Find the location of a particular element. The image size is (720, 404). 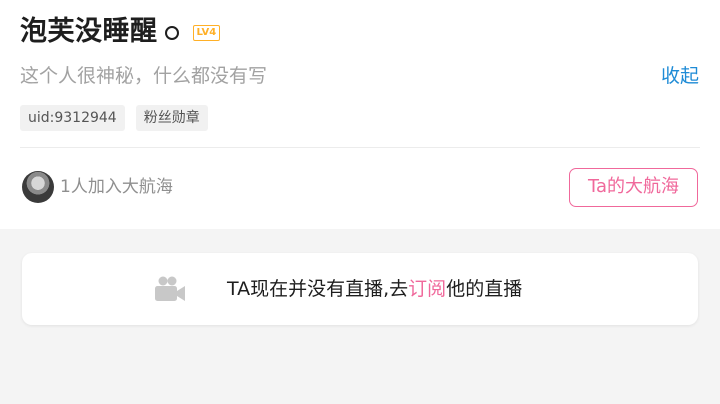

username: 泡芙没睡醒 is located at coordinates (89, 31).